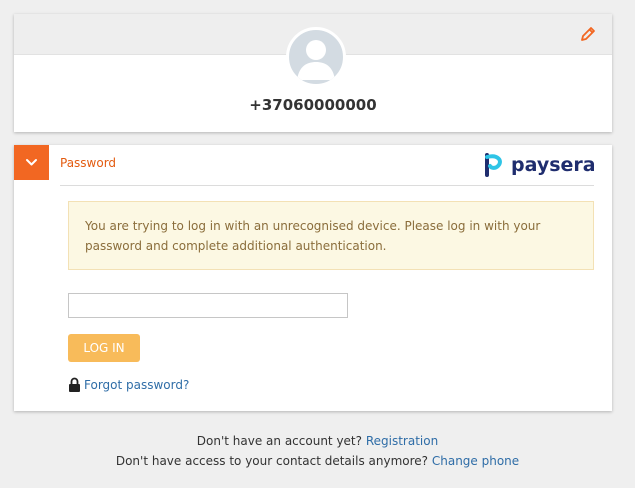 This screenshot has height=488, width=635. I want to click on paysera-logo: paysera, so click(540, 165).